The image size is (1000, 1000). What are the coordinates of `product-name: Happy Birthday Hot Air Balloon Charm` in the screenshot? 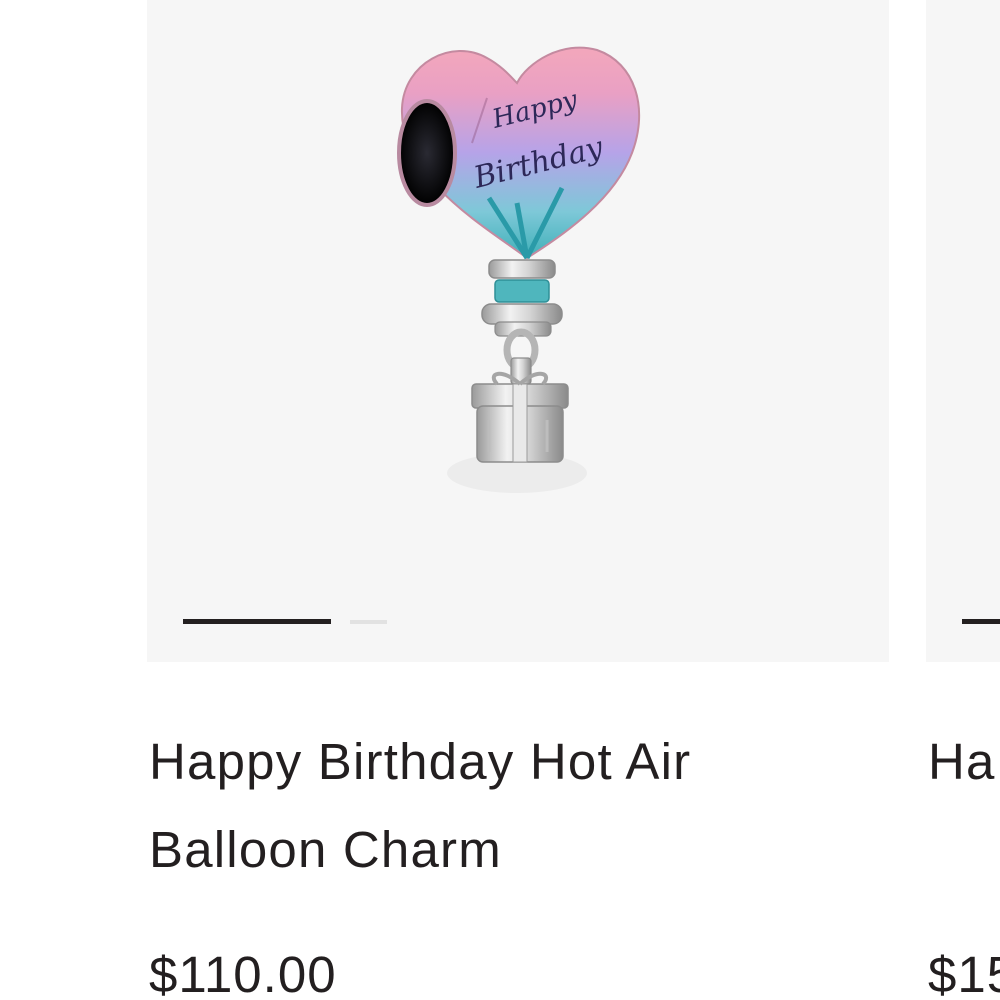 It's located at (509, 806).